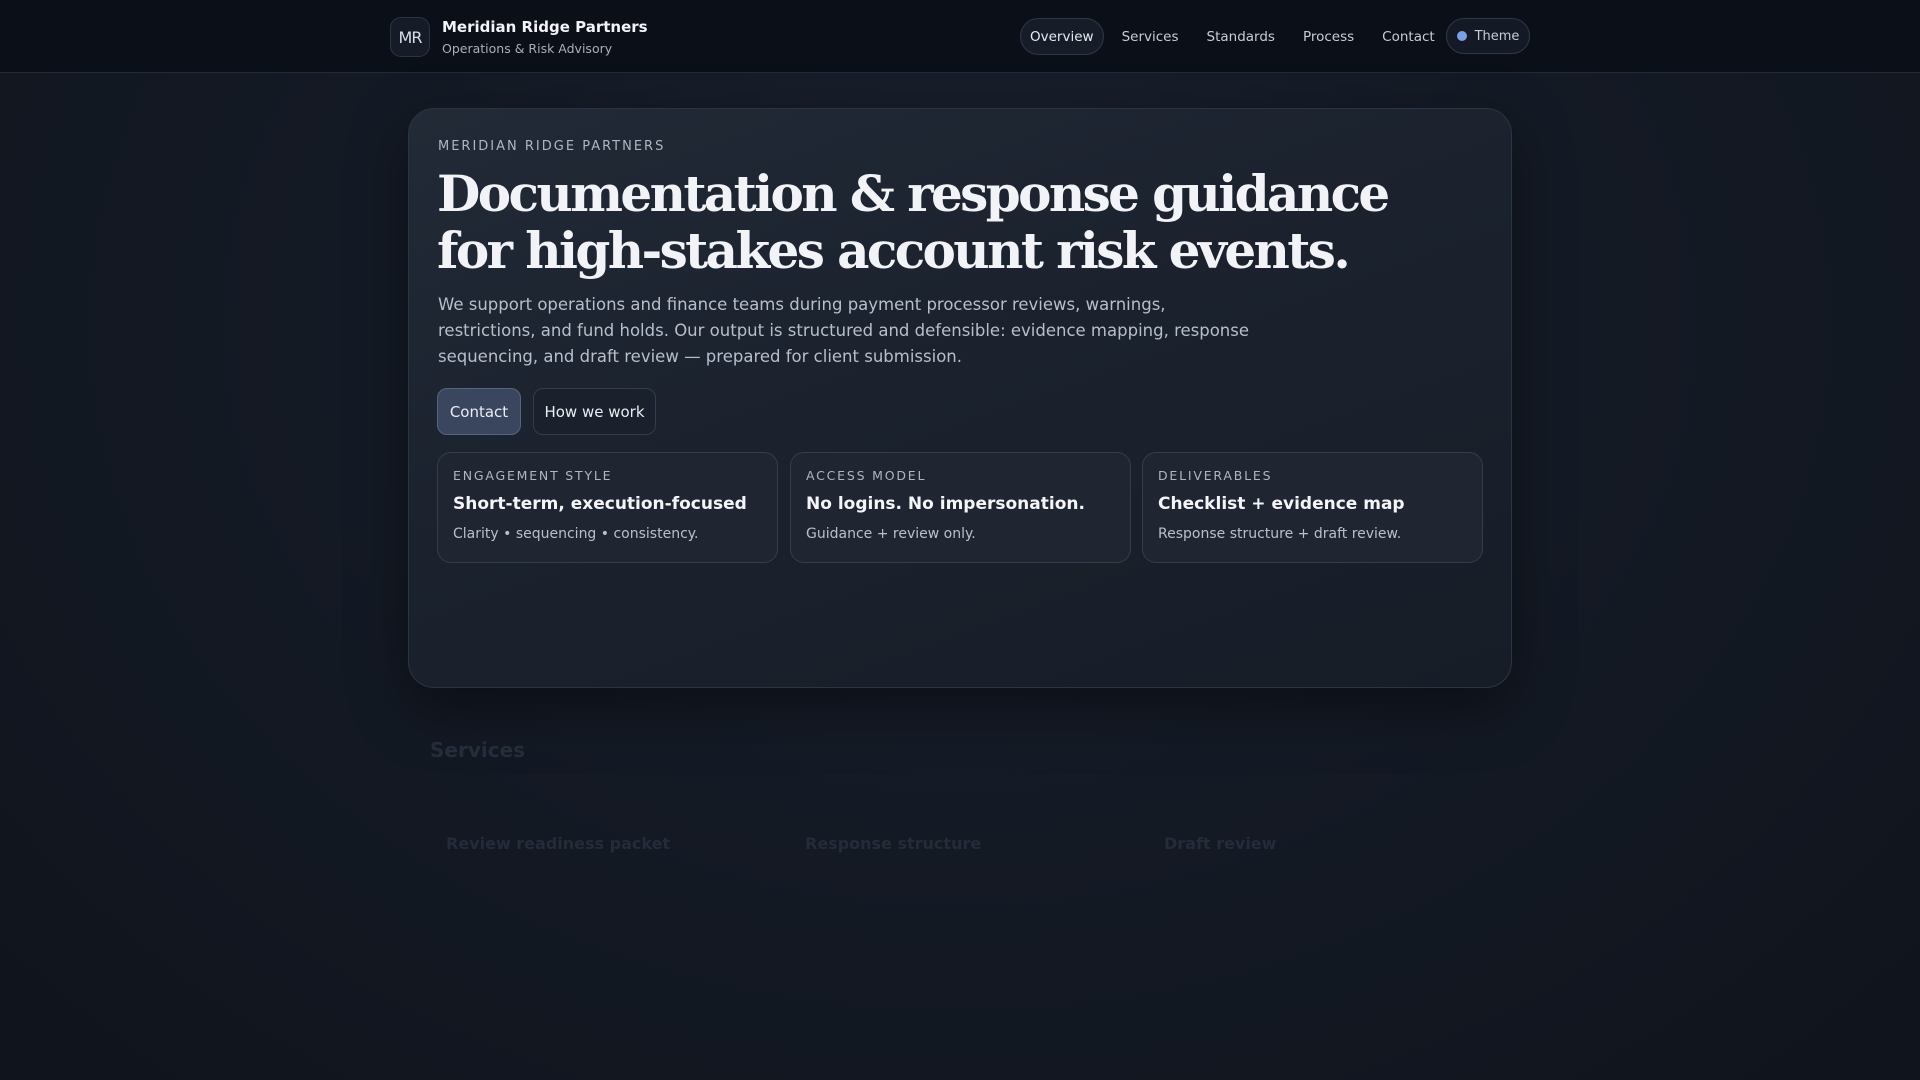  I want to click on service-card-response: Response structure, so click(970, 843).